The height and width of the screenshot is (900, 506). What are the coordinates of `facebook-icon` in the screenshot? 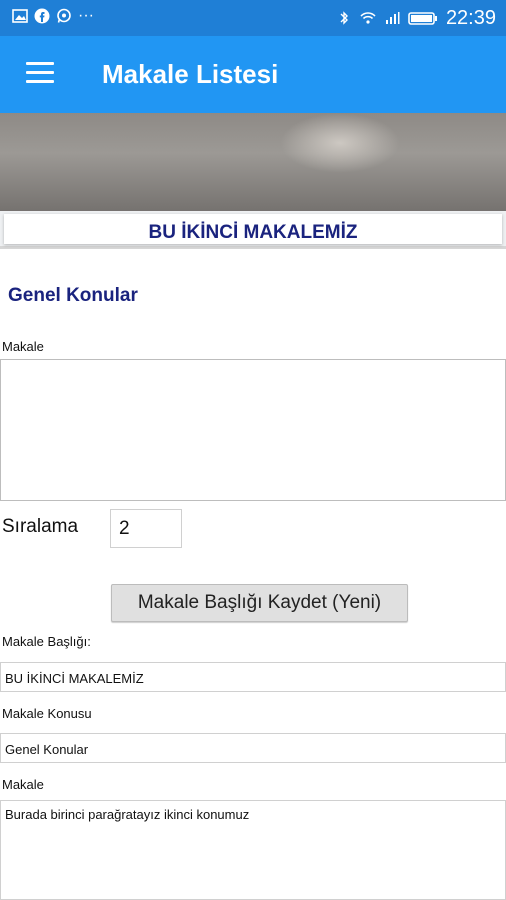 It's located at (42, 16).